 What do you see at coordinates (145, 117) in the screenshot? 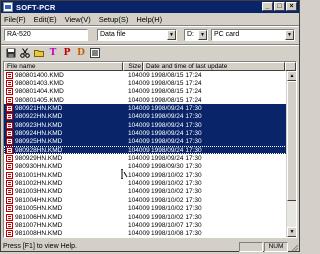
I see `list-item: 980922HN.KMD 104009 1998/09/24 17:30` at bounding box center [145, 117].